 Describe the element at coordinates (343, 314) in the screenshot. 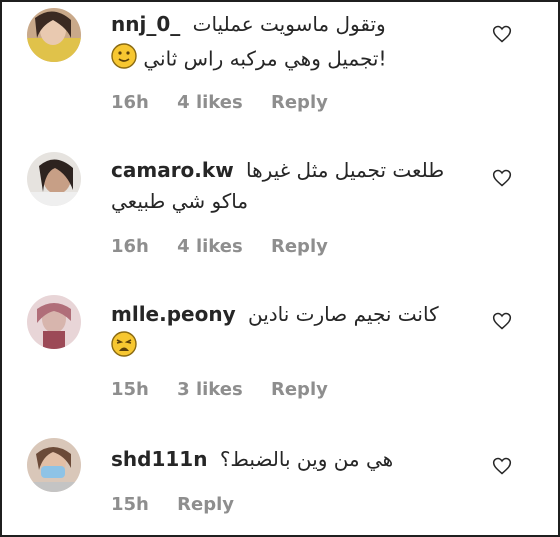

I see `comment-text: كانت نجيم صارت نادين` at that location.